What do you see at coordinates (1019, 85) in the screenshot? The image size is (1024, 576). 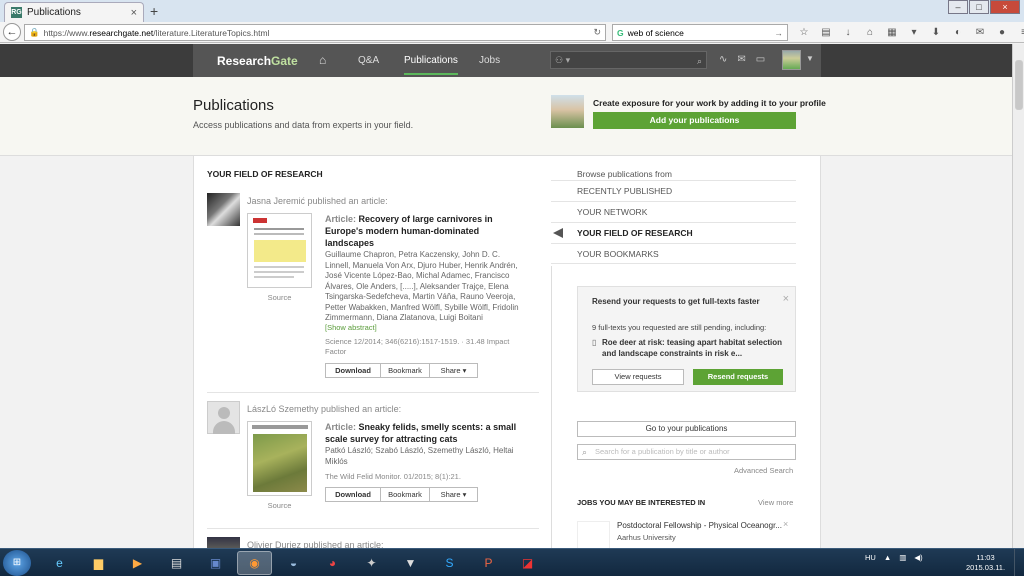 I see `scrollbar-thumb` at bounding box center [1019, 85].